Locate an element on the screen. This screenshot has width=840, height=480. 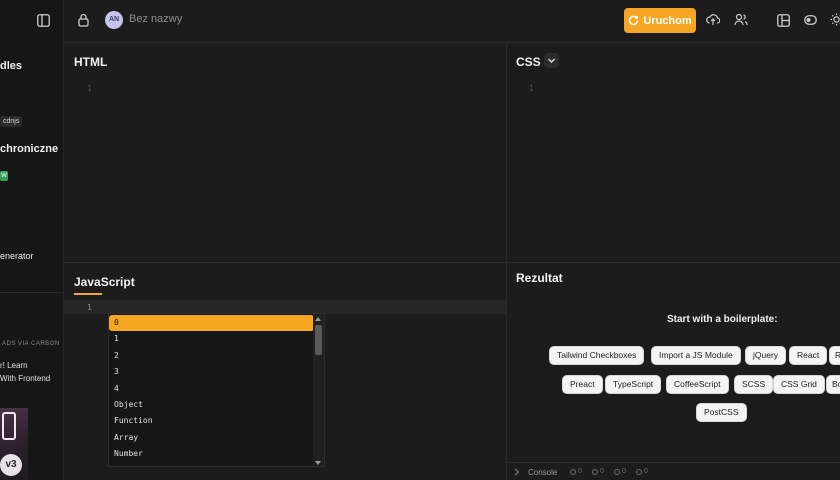
boilerplate-cut-off-1: R is located at coordinates (834, 355).